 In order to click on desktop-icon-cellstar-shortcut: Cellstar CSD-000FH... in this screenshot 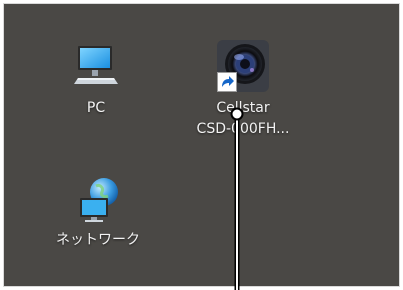, I will do `click(243, 90)`.